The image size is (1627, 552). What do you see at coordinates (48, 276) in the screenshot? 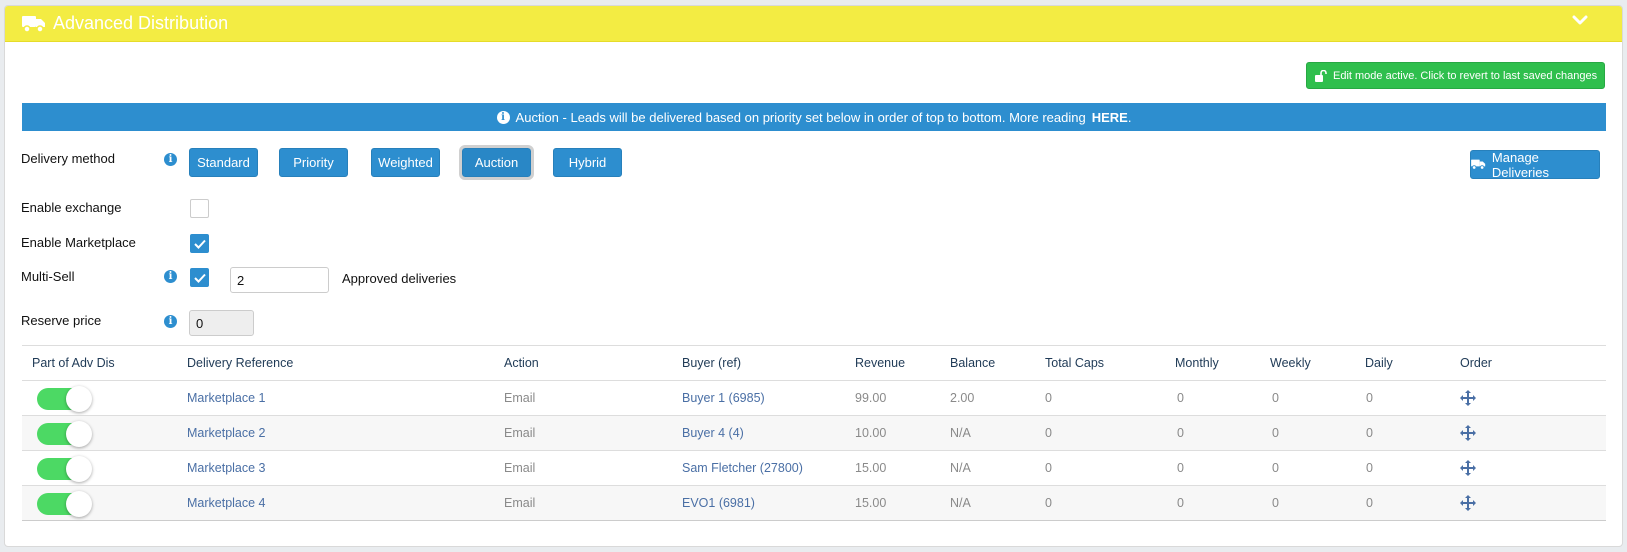
I see `multi-sell-label: Multi-Sell` at bounding box center [48, 276].